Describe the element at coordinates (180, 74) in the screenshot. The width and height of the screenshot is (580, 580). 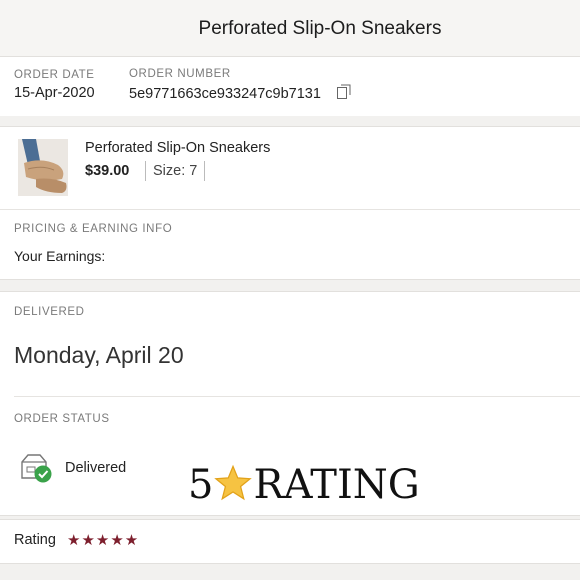
I see `order-number-label: ORDER NUMBER` at that location.